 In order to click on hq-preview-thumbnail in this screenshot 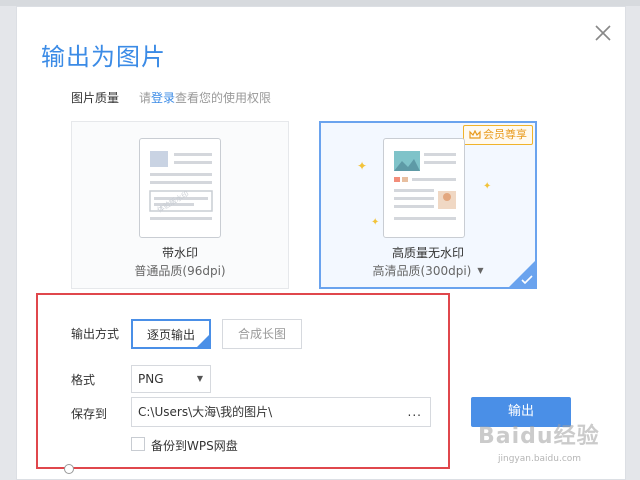, I will do `click(424, 188)`.